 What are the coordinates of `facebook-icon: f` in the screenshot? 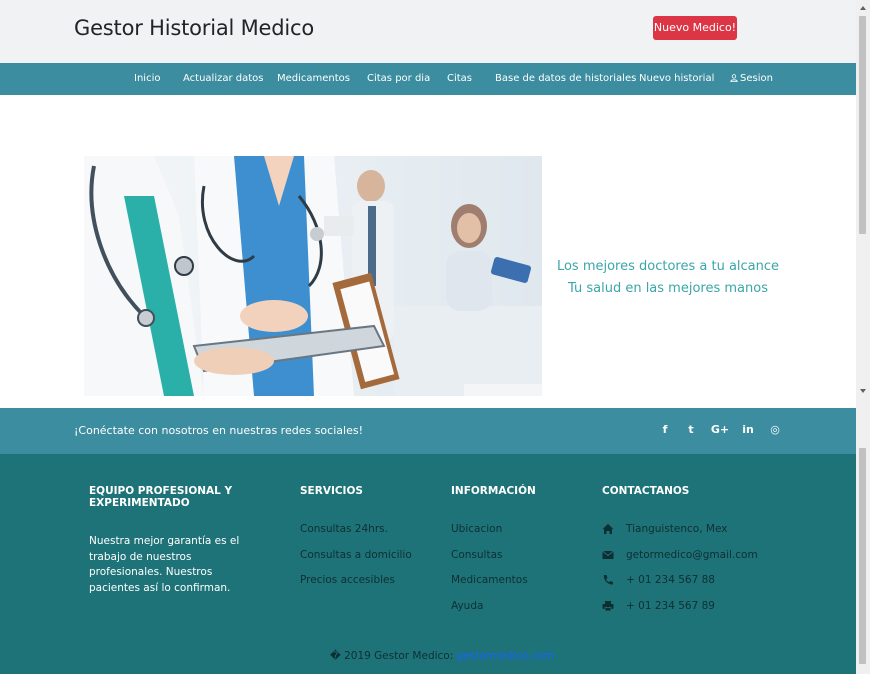 It's located at (665, 430).